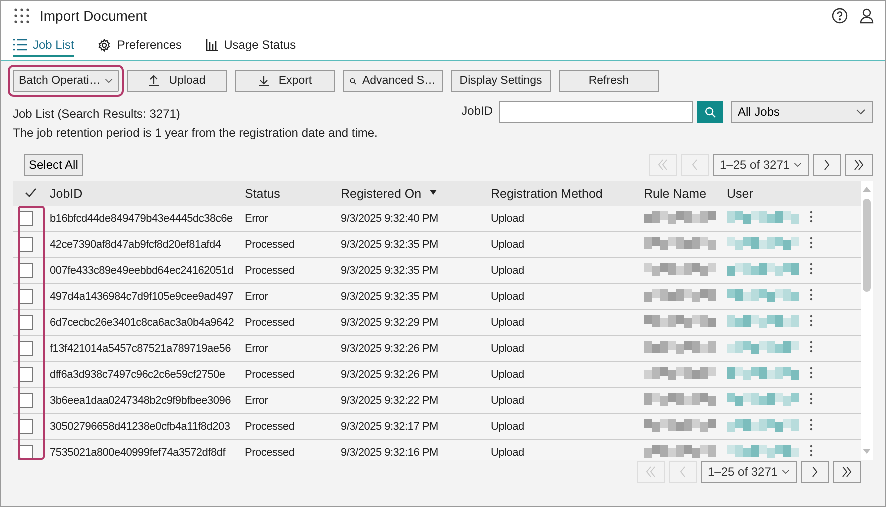  What do you see at coordinates (140, 44) in the screenshot?
I see `tab: Preferences` at bounding box center [140, 44].